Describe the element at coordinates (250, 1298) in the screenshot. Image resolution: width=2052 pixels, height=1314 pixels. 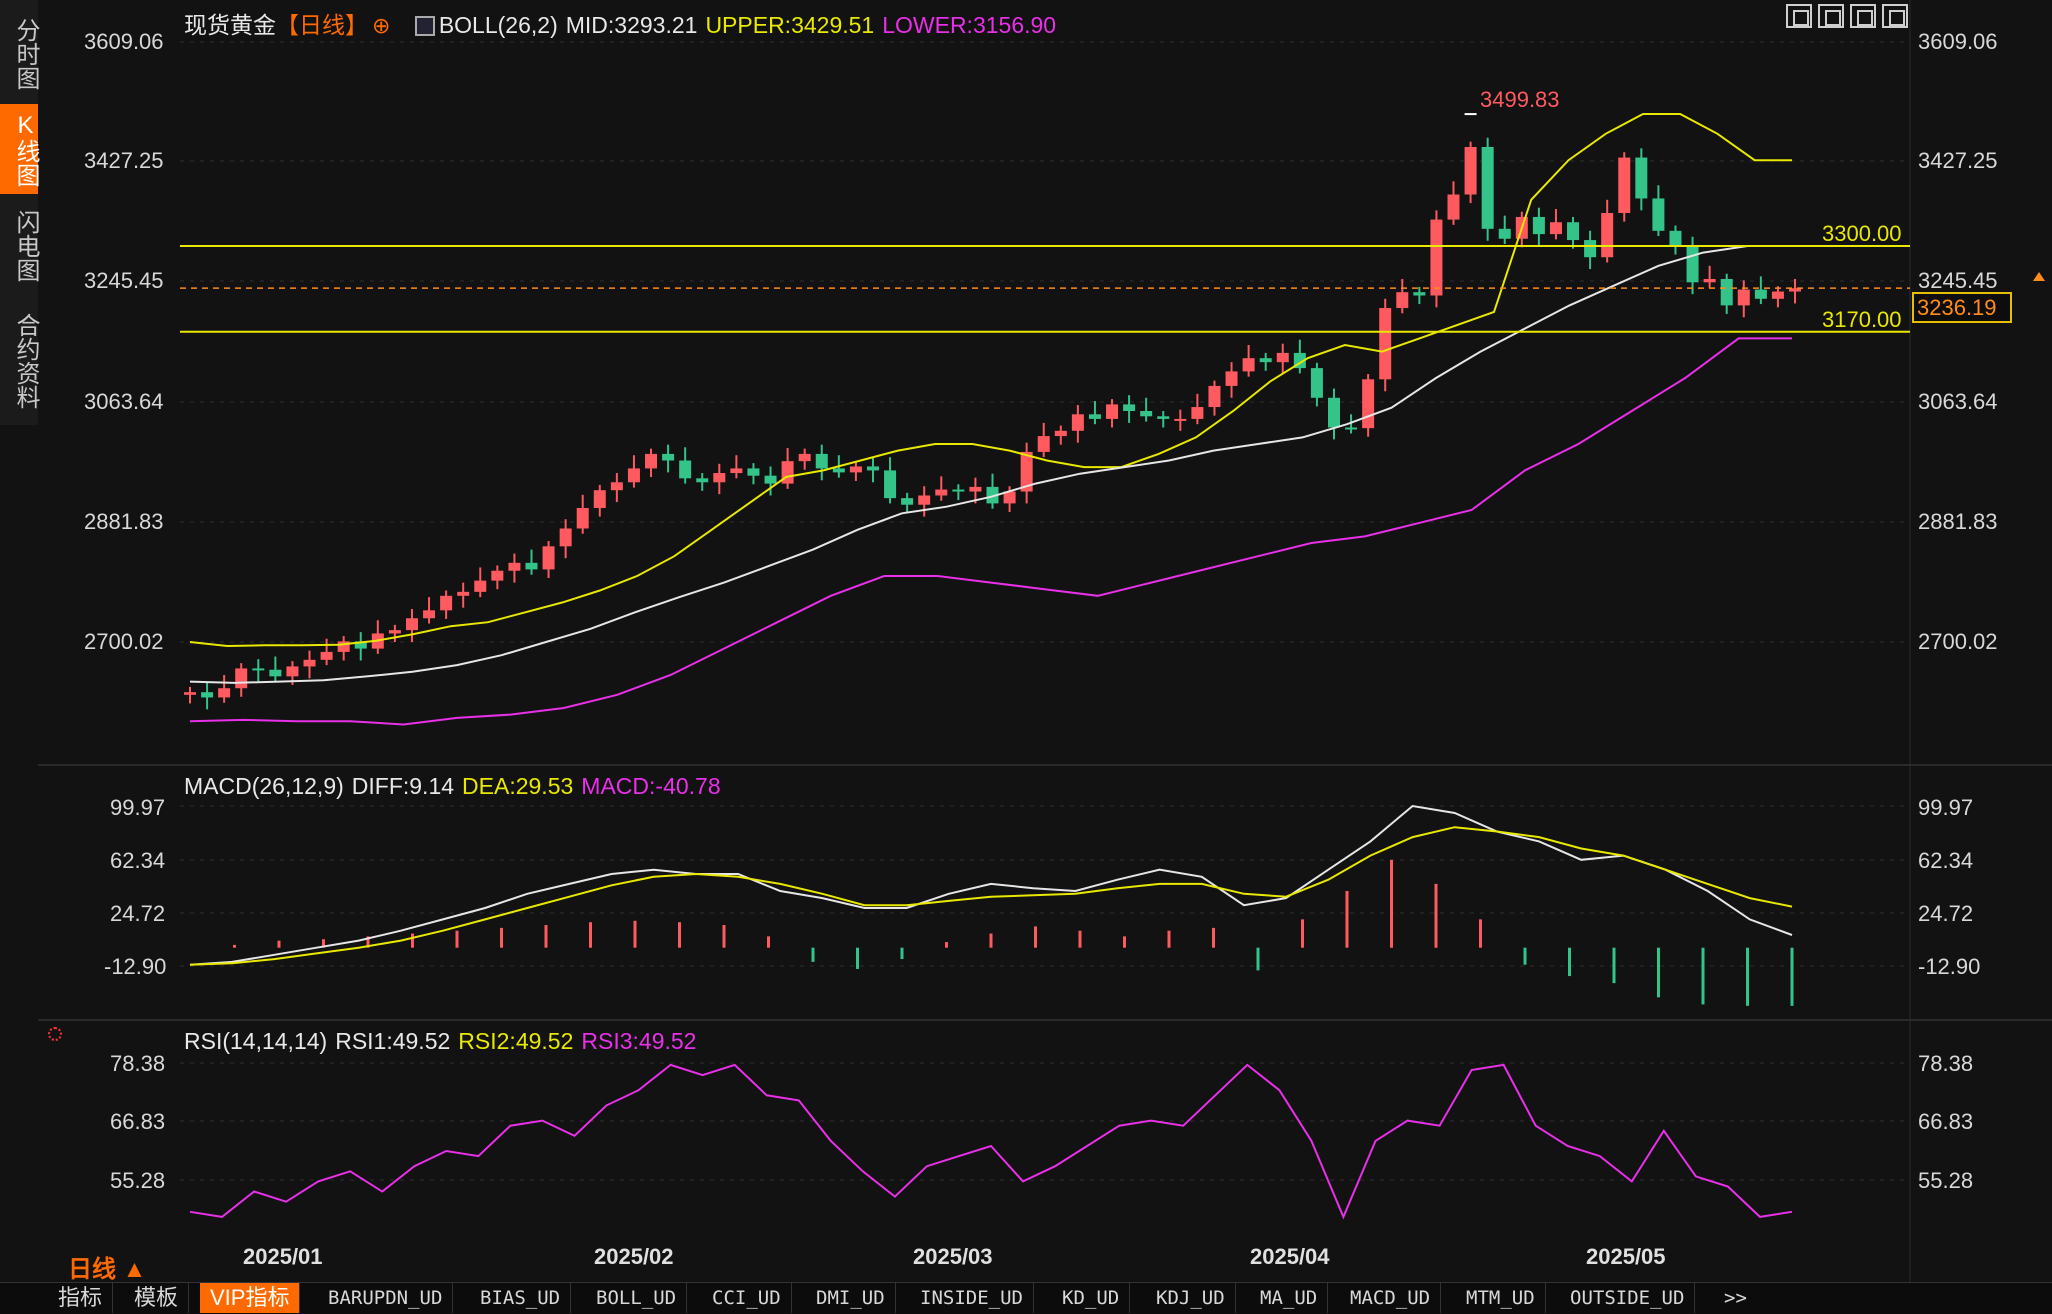
I see `tab-vip-indicators: VIP指标` at that location.